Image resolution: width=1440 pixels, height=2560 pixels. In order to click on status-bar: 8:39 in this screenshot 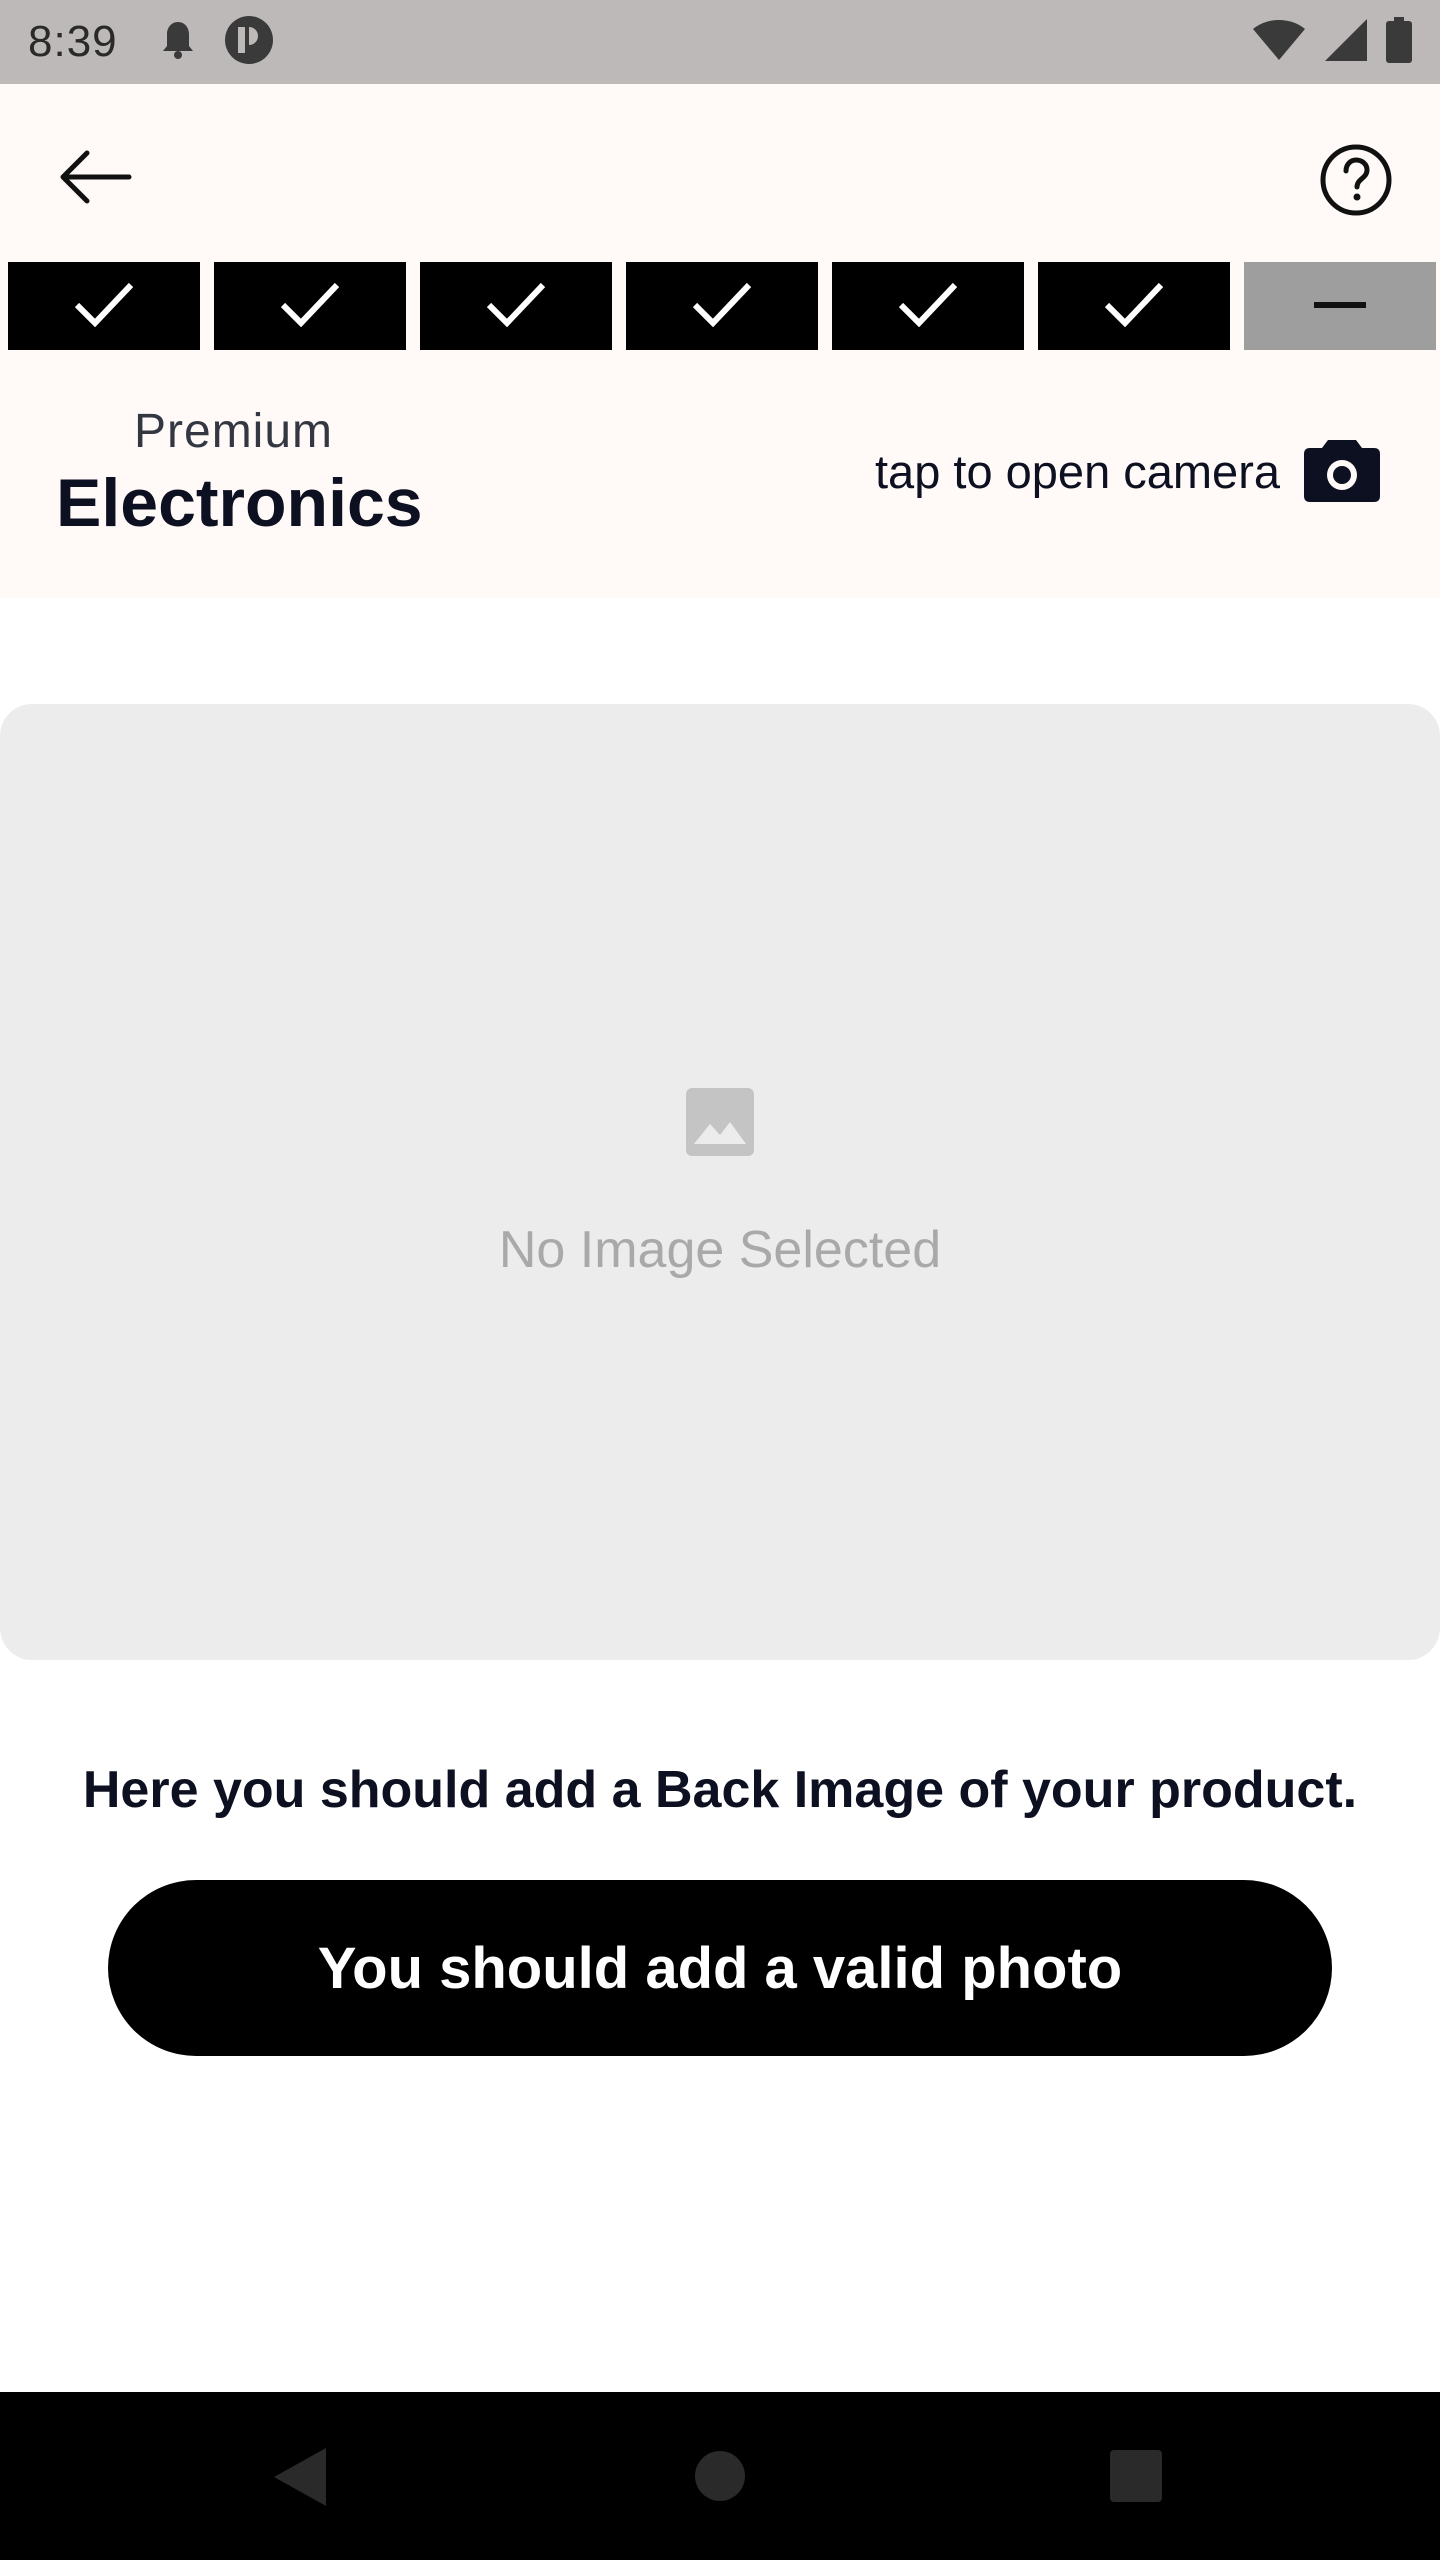, I will do `click(720, 42)`.